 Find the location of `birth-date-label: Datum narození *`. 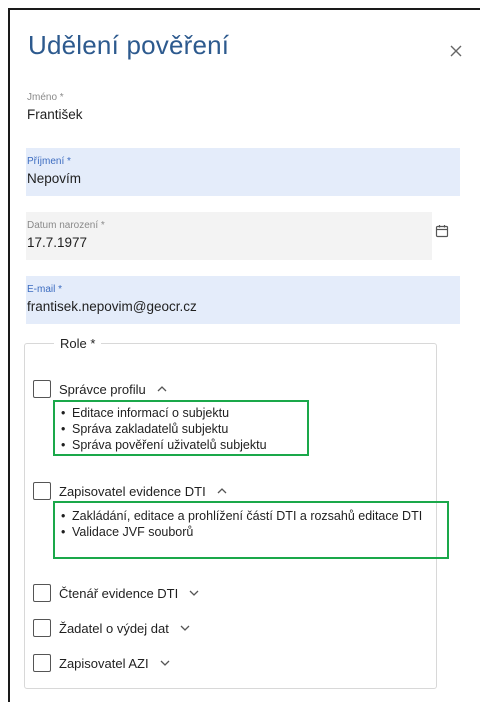

birth-date-label: Datum narození * is located at coordinates (66, 225).